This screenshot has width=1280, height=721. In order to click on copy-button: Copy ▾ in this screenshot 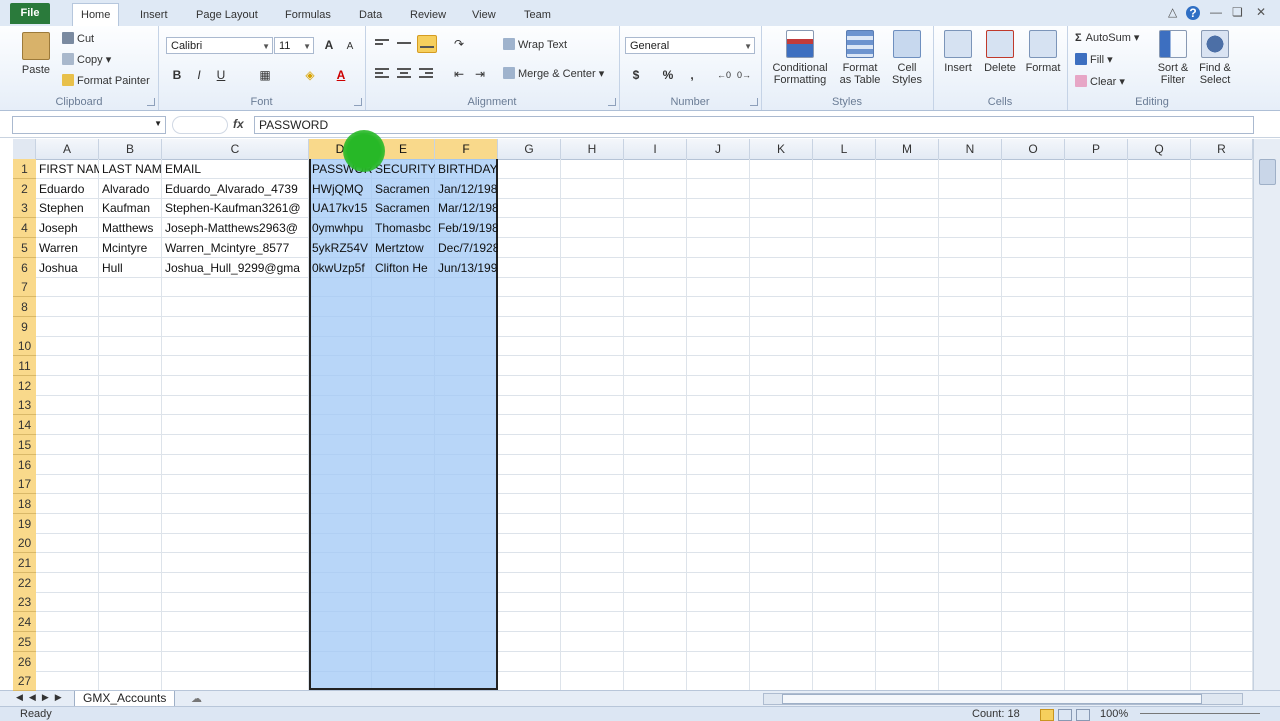, I will do `click(86, 59)`.